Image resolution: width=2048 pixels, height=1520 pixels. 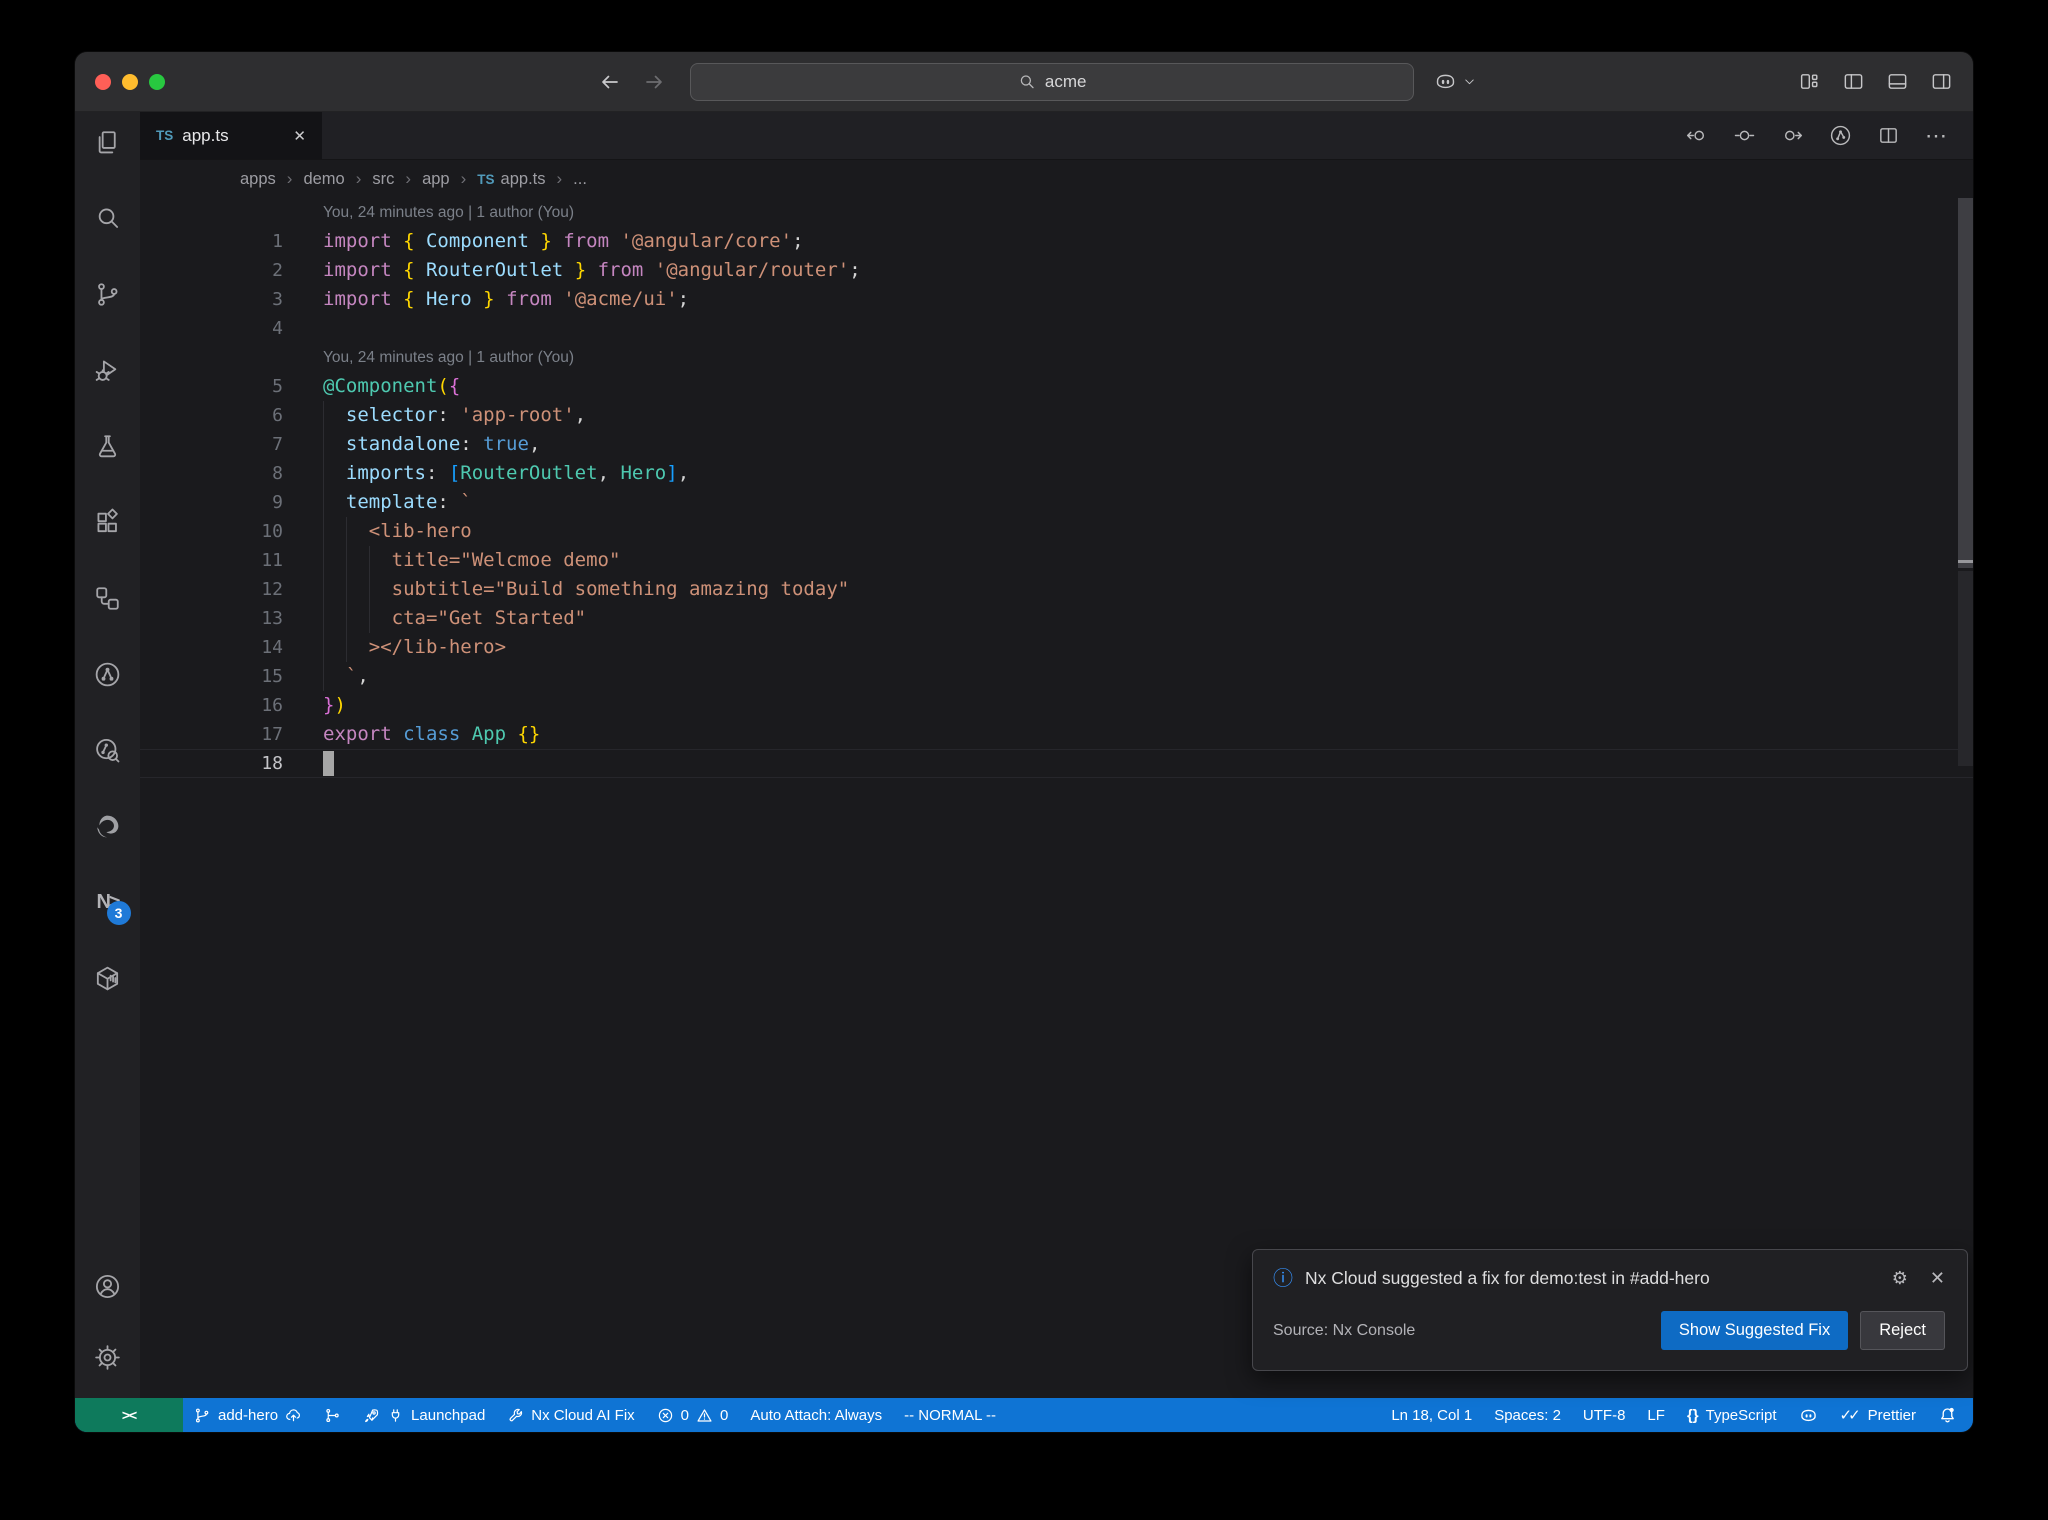 I want to click on show-suggested-fix-button: Show Suggested Fix, so click(x=1754, y=1330).